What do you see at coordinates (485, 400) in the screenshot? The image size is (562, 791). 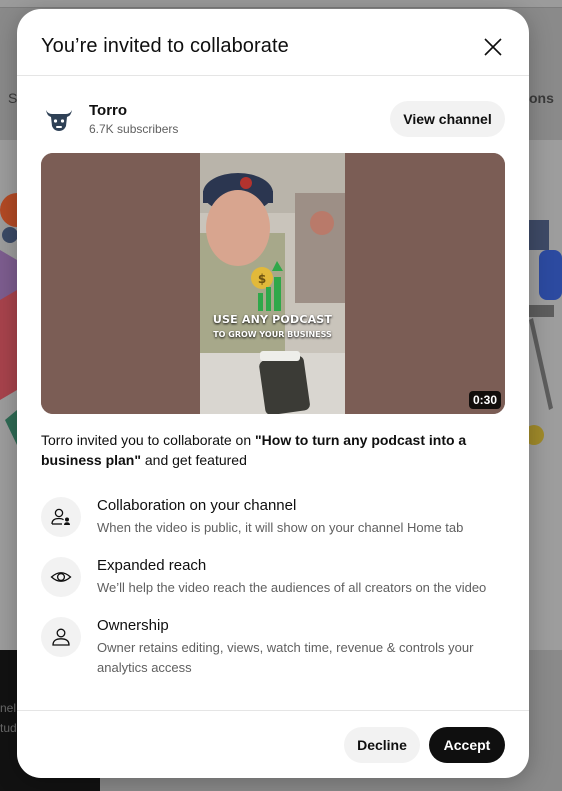 I see `video-duration-badge: 0:30` at bounding box center [485, 400].